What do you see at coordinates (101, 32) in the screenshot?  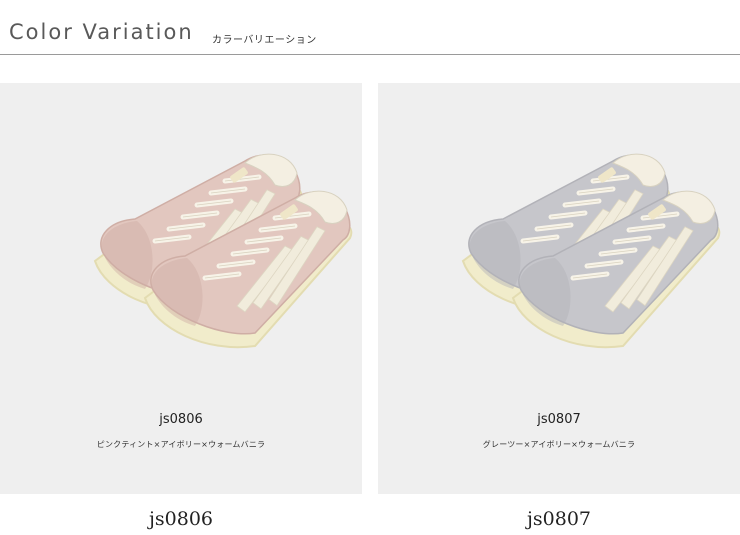 I see `section-title: Color Variation` at bounding box center [101, 32].